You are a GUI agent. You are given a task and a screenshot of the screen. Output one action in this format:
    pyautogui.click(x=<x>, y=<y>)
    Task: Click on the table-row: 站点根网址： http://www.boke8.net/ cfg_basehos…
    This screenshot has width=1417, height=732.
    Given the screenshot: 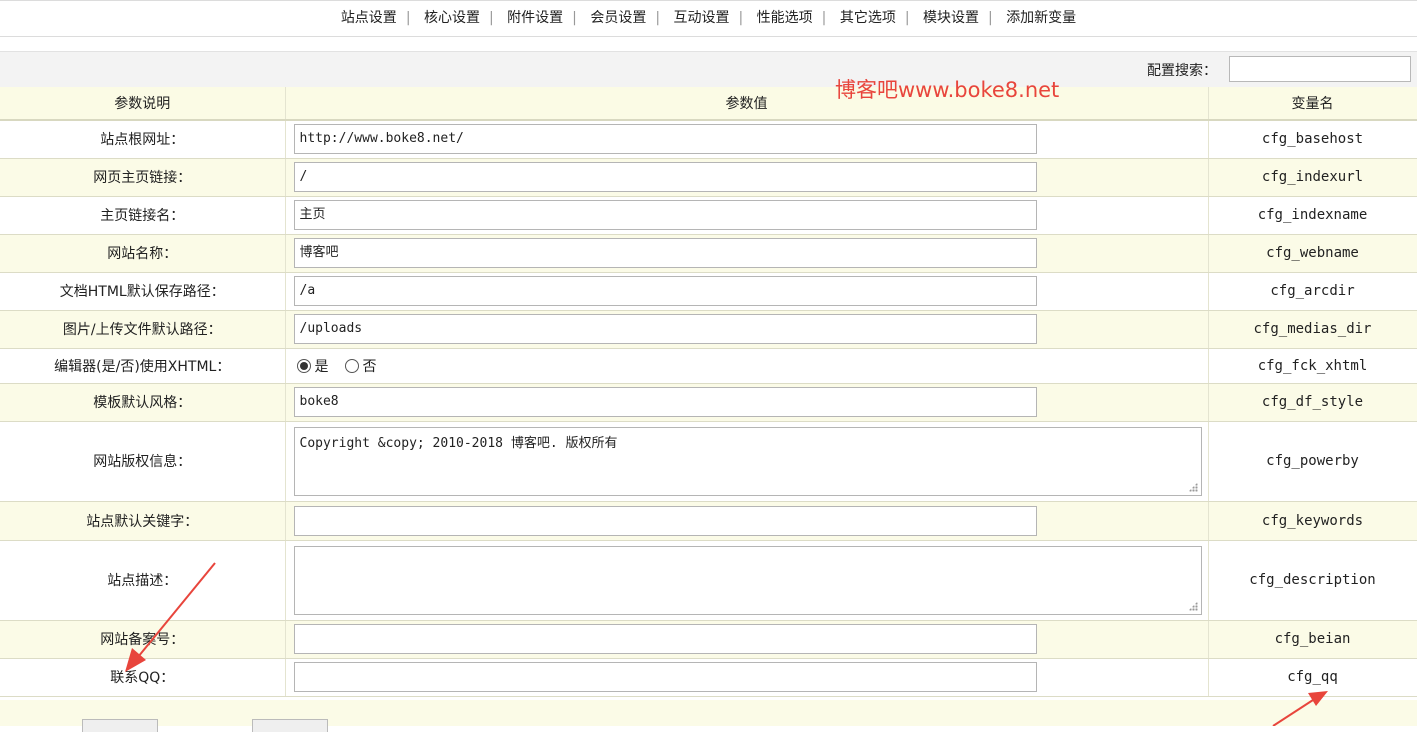 What is the action you would take?
    pyautogui.click(x=708, y=139)
    